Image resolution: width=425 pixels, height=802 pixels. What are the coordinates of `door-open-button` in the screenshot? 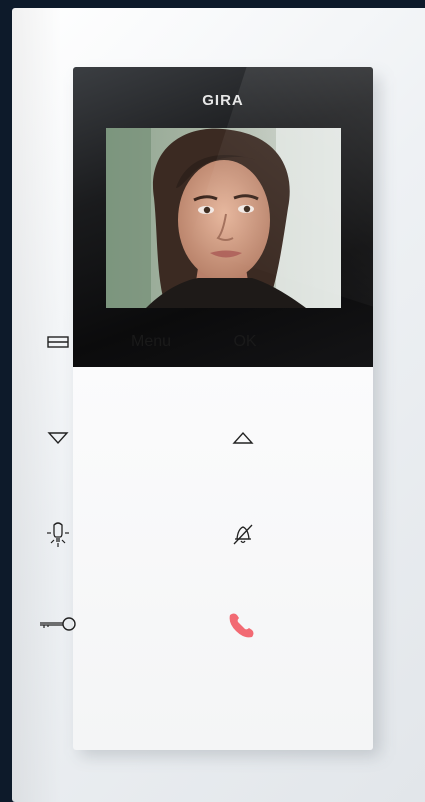 It's located at (58, 624).